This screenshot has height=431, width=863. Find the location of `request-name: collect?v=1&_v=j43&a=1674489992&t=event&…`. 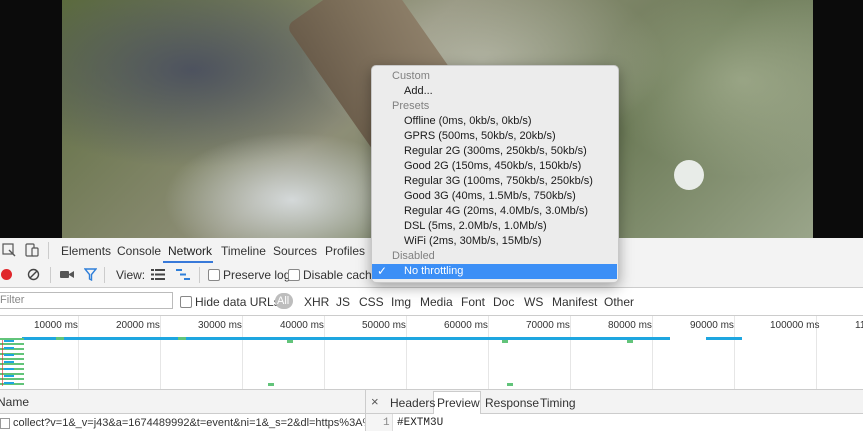

request-name: collect?v=1&_v=j43&a=1674489992&t=event&… is located at coordinates (189, 423).